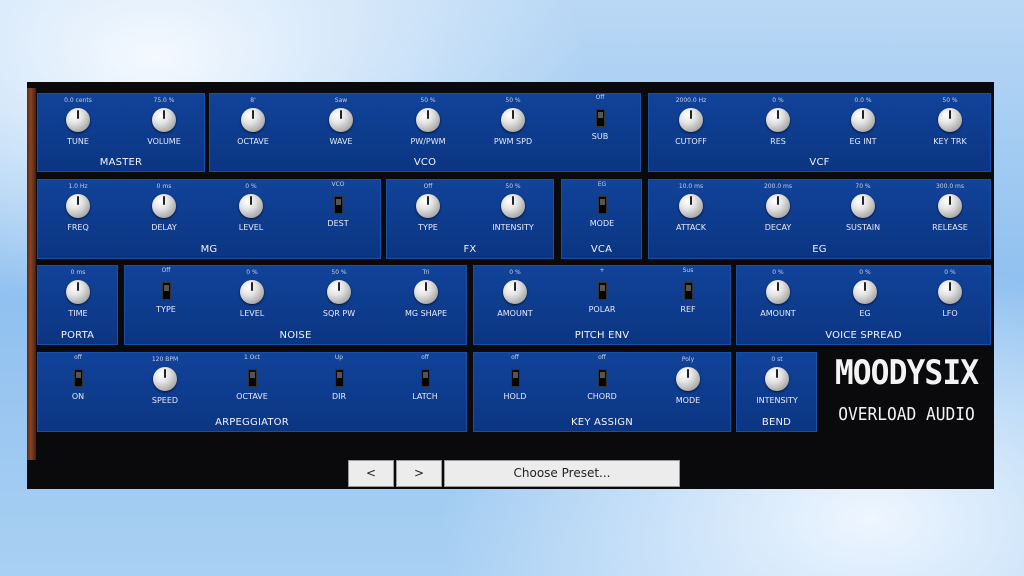  I want to click on key-assign-hold-switch: off HOLD, so click(515, 377).